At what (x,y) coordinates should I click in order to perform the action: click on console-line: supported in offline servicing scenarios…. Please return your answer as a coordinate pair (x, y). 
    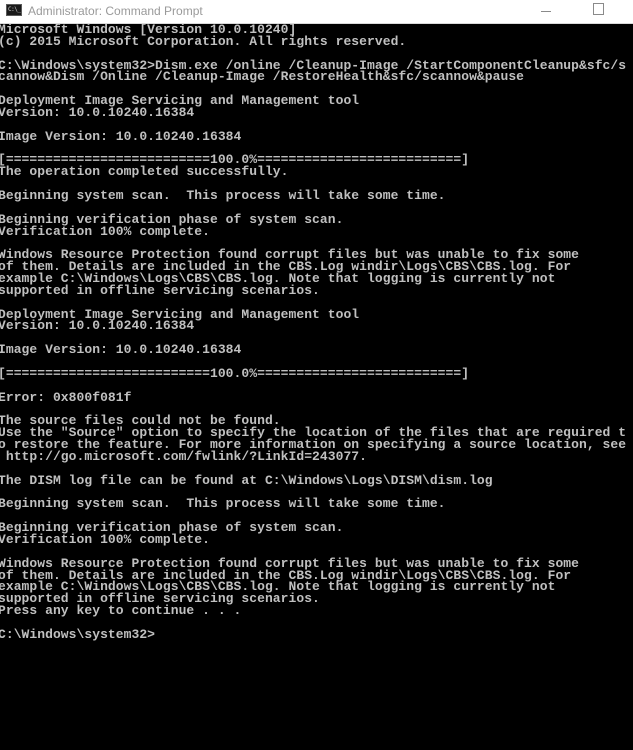
    Looking at the image, I should click on (160, 290).